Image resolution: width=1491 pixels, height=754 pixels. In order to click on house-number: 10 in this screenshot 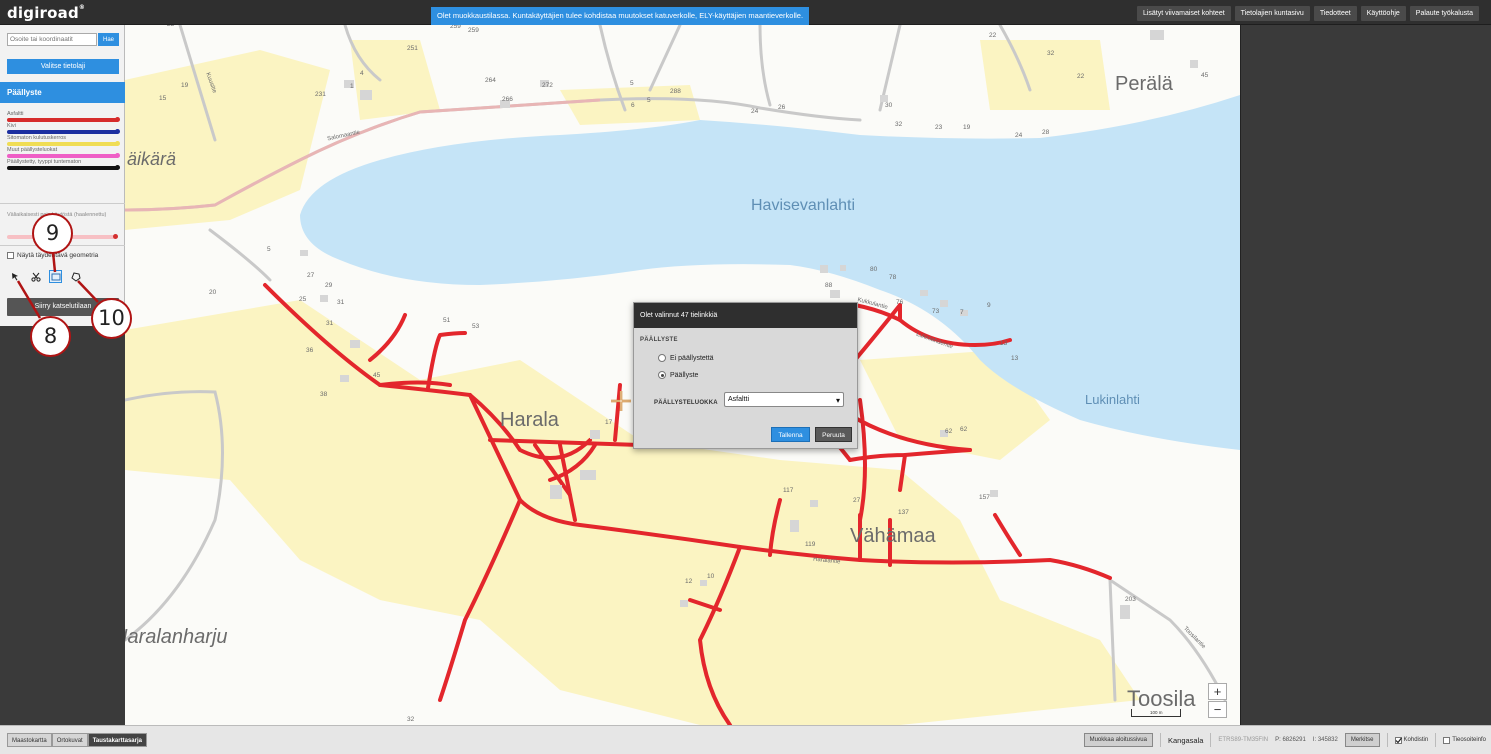, I will do `click(711, 576)`.